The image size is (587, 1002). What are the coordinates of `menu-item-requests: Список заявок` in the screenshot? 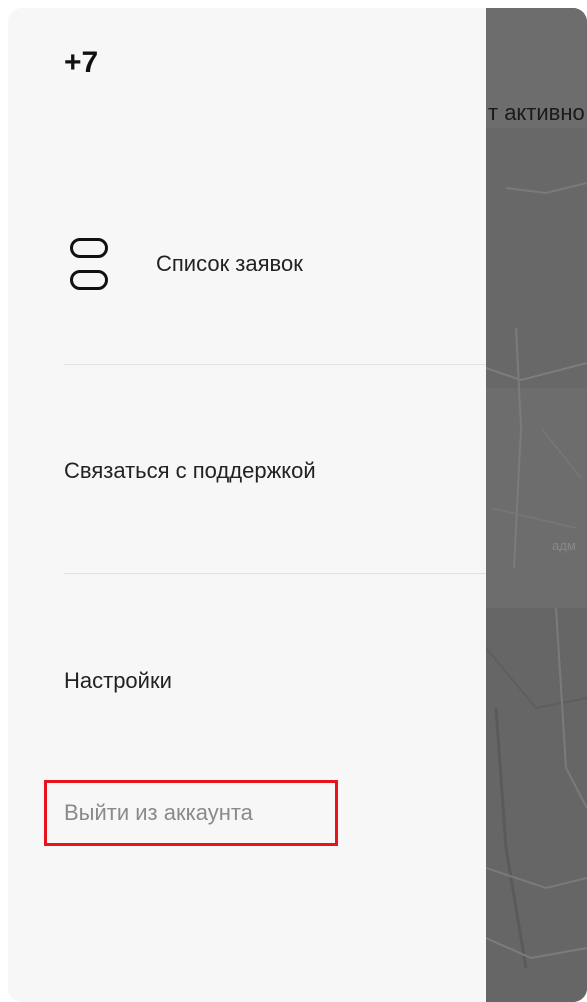 It's located at (183, 264).